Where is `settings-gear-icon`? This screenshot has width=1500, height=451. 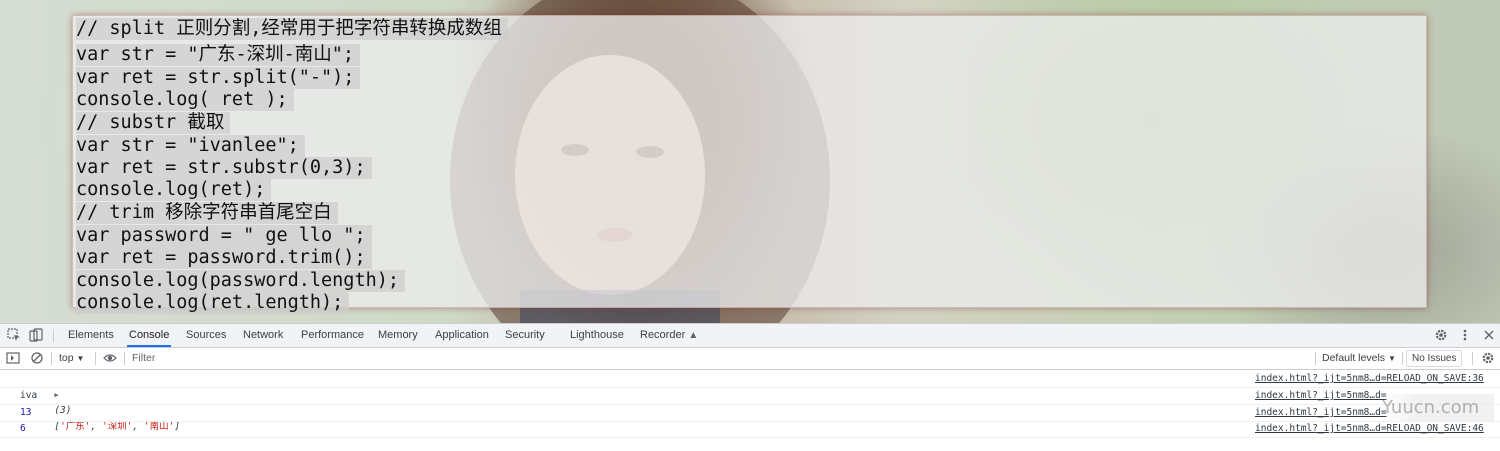
settings-gear-icon is located at coordinates (1441, 336).